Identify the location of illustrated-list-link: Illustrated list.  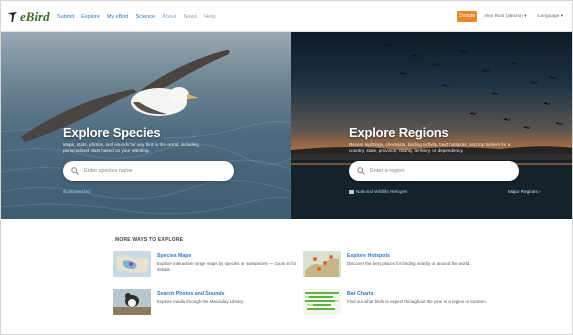
(76, 192).